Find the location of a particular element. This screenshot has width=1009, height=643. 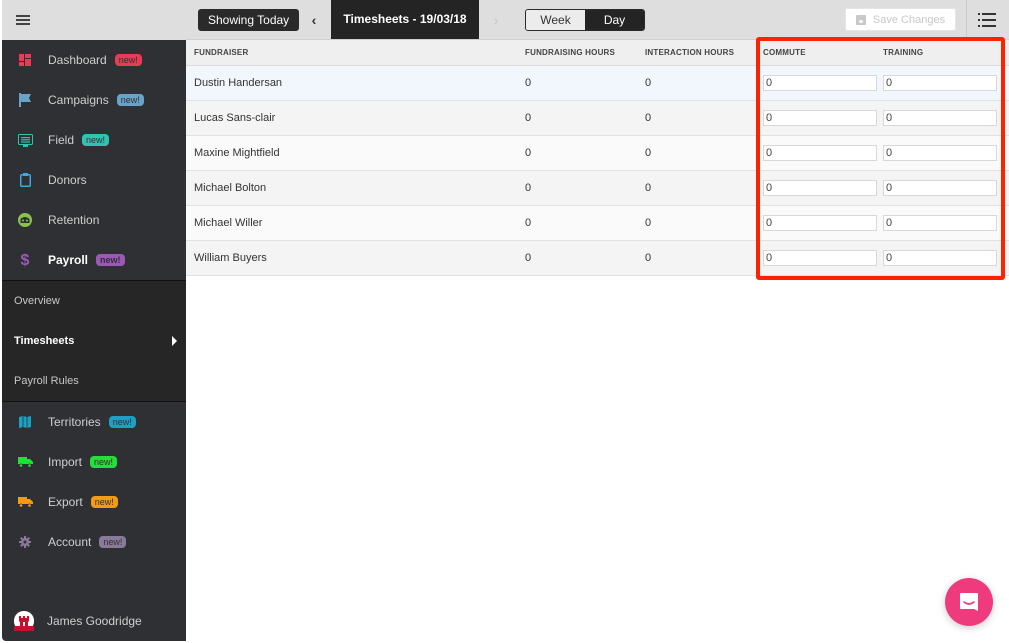

sidebar-item-import: Import new! is located at coordinates (94, 462).